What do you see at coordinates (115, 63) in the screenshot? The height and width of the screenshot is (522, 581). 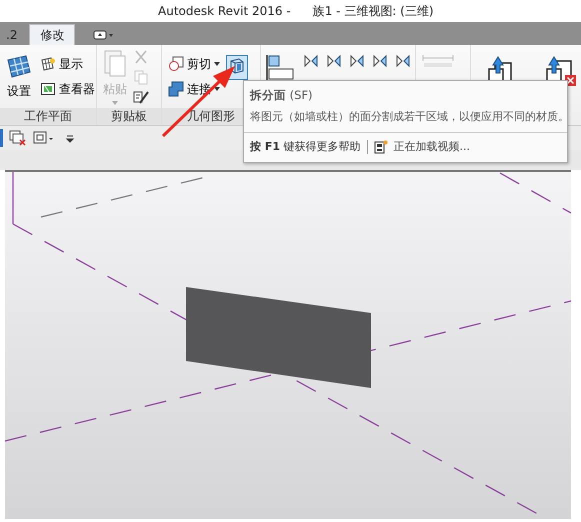 I see `clipboard-icon` at bounding box center [115, 63].